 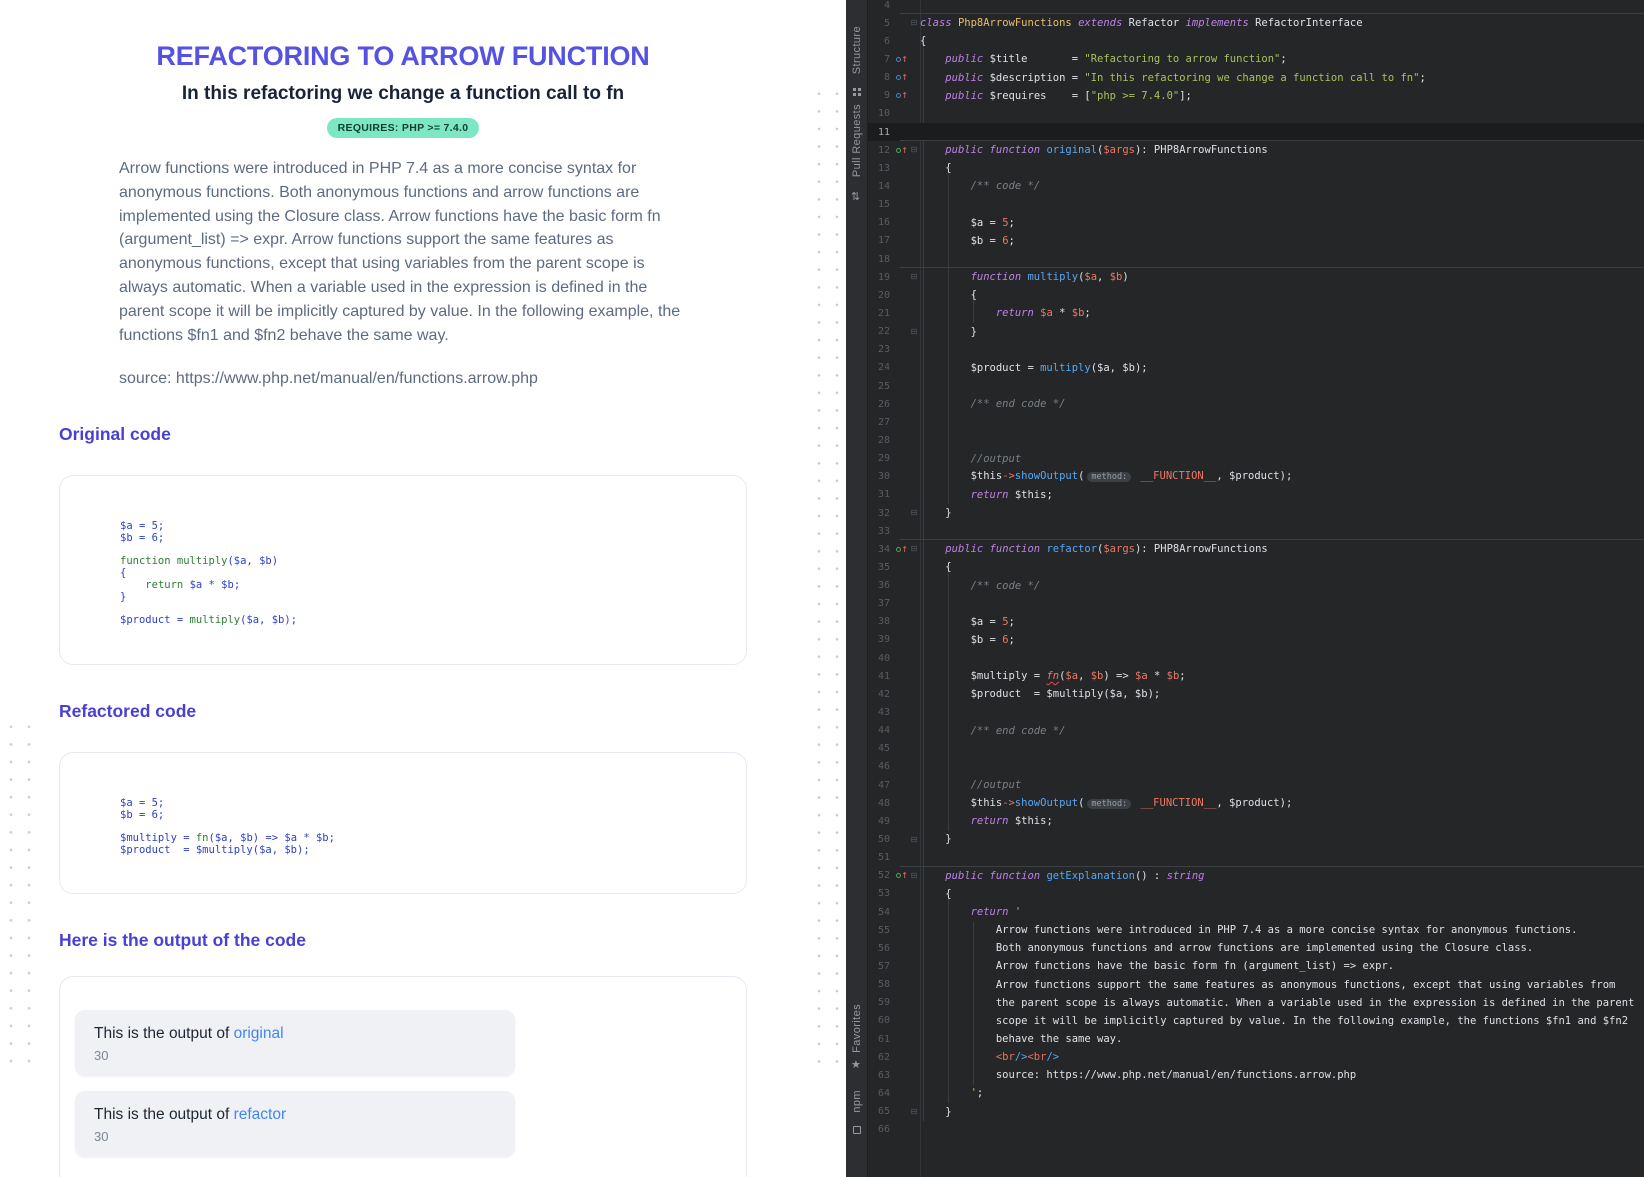 What do you see at coordinates (1256, 658) in the screenshot?
I see `code-line: 40` at bounding box center [1256, 658].